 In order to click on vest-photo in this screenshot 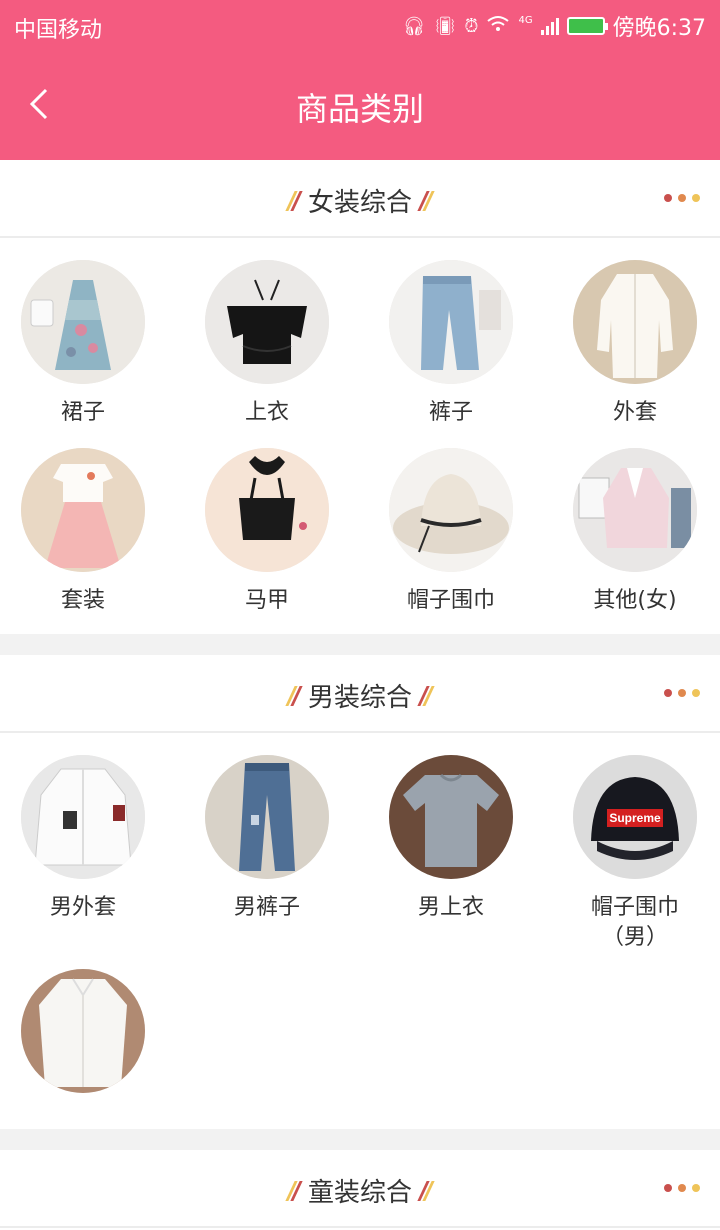, I will do `click(267, 510)`.